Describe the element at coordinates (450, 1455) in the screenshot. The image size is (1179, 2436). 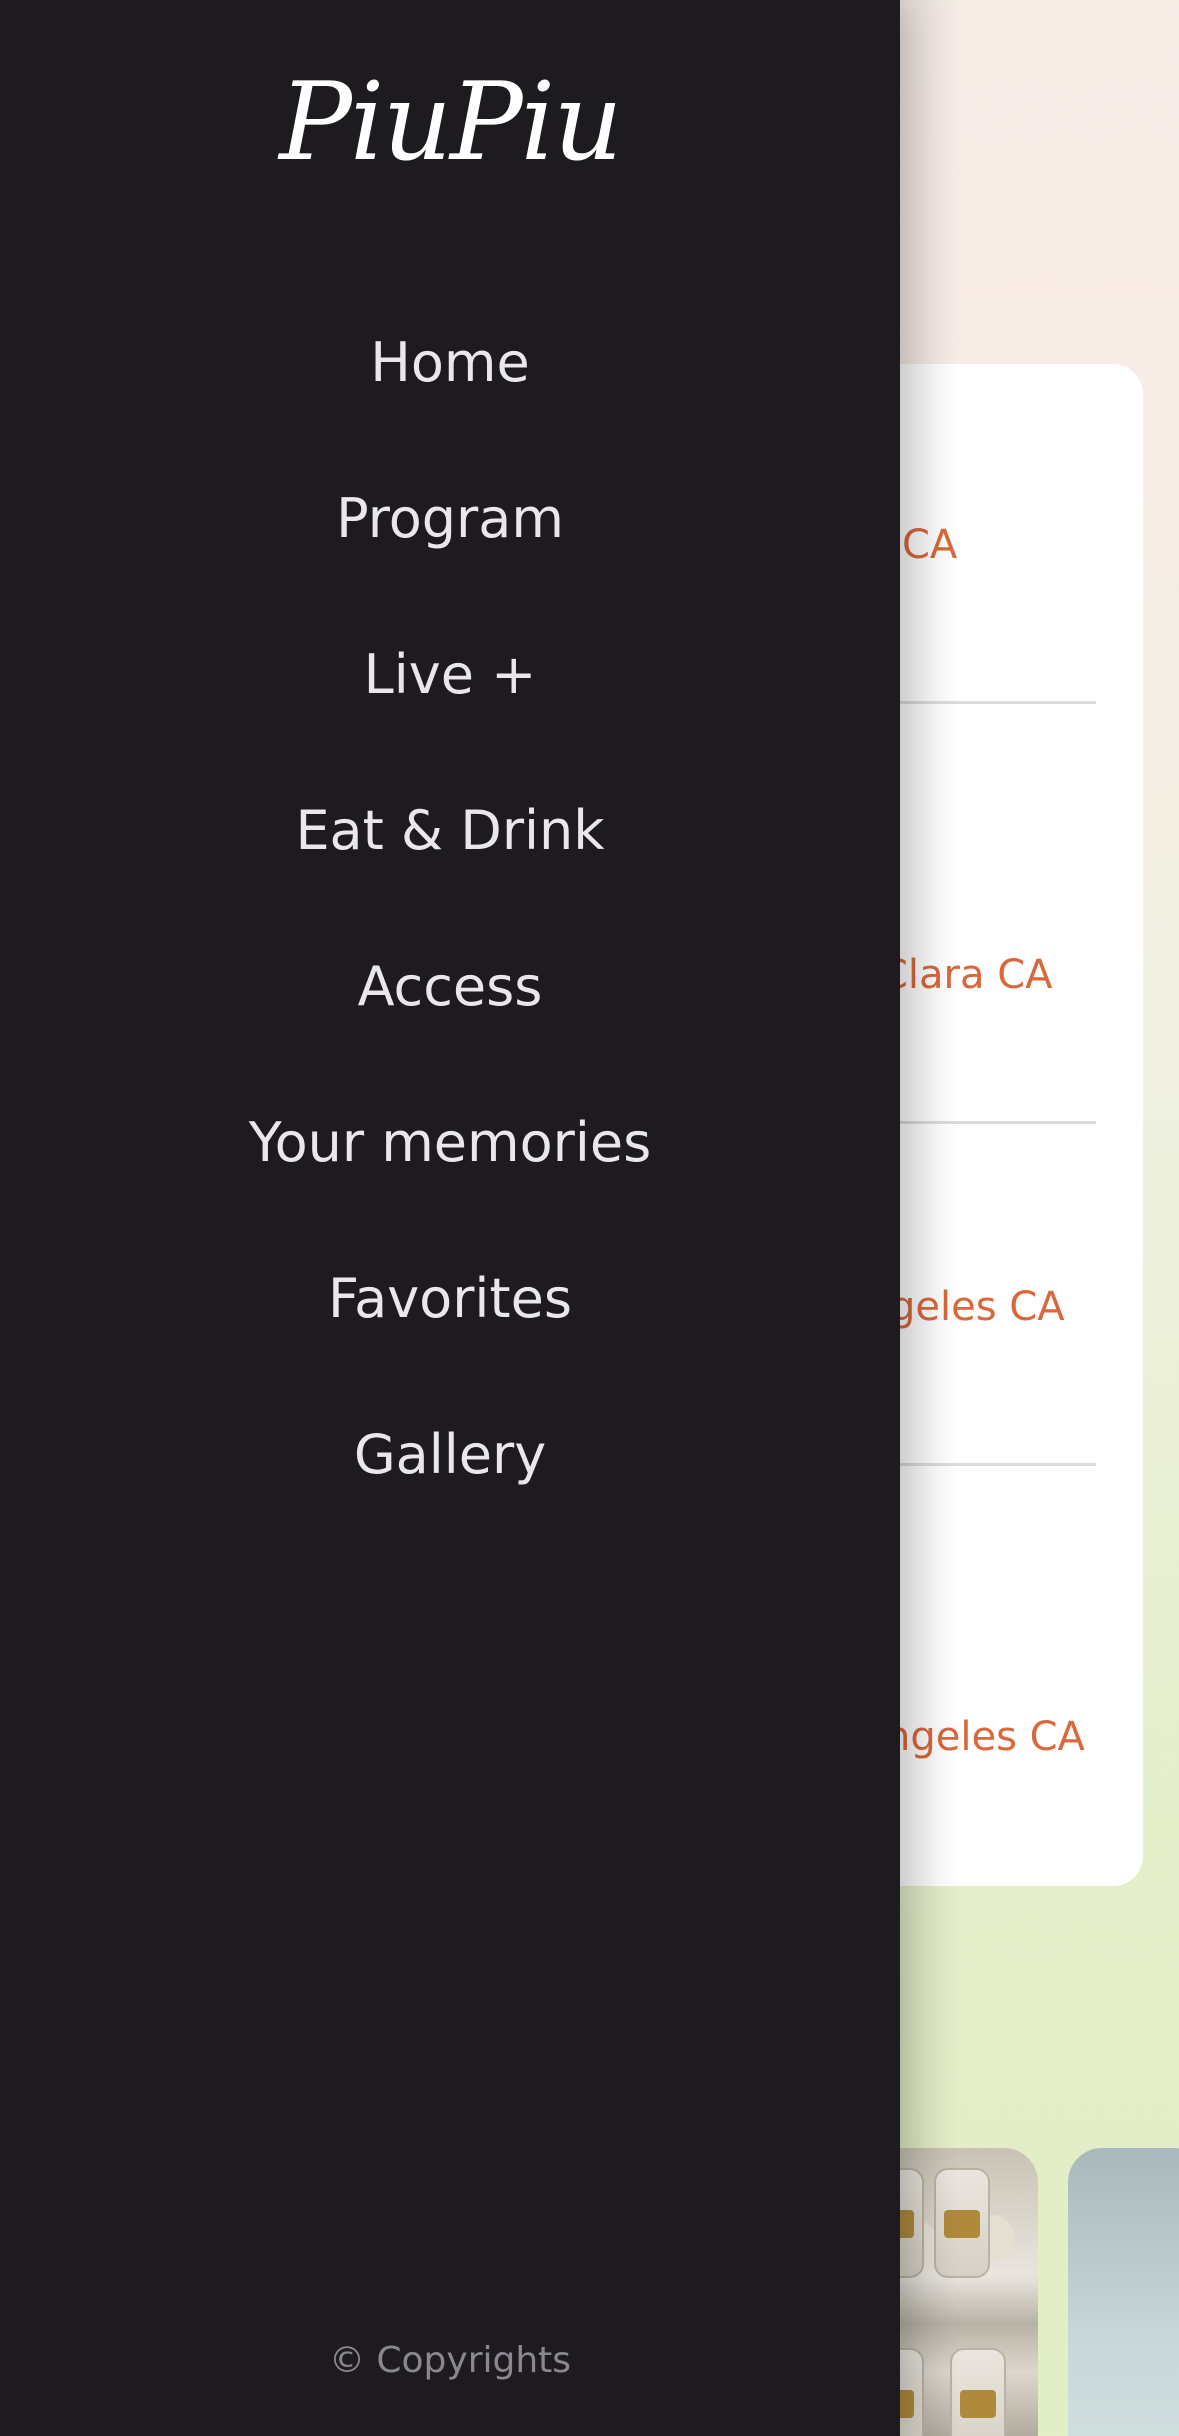
I see `nav-item-gallery: Gallery` at that location.